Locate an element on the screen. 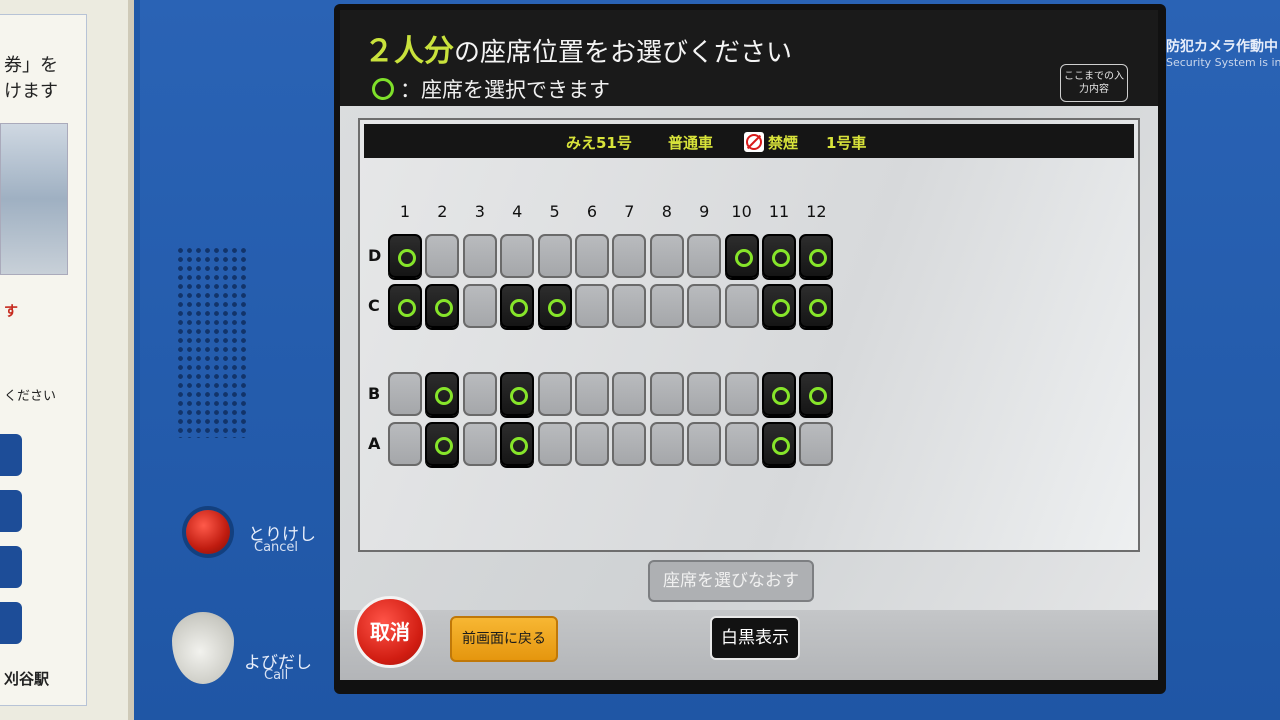  available-circle-icon is located at coordinates (383, 89).